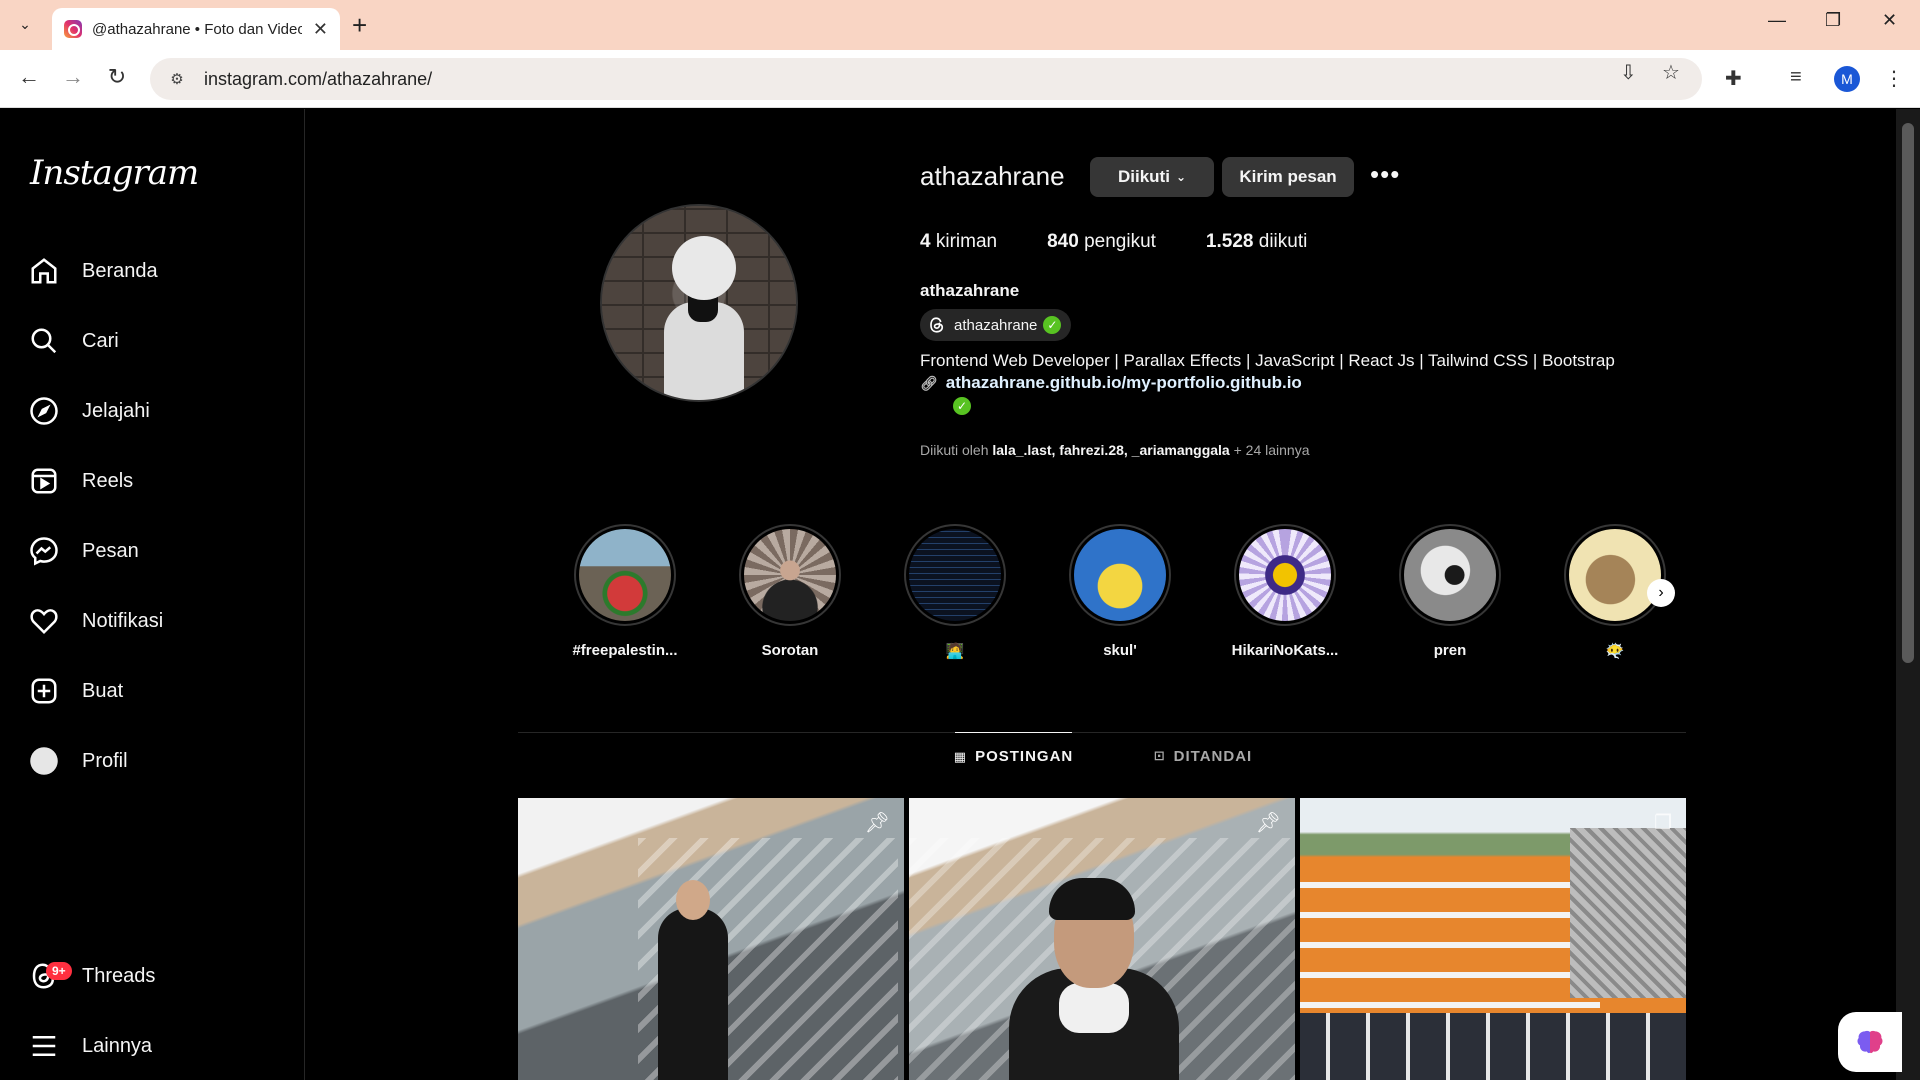 The image size is (1920, 1080). What do you see at coordinates (359, 25) in the screenshot?
I see `new-tab-plus-icon: +` at bounding box center [359, 25].